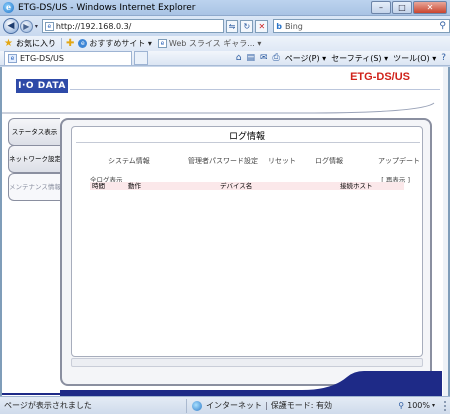 Image resolution: width=450 pixels, height=414 pixels. I want to click on compatibility-view-button: ⇋, so click(232, 26).